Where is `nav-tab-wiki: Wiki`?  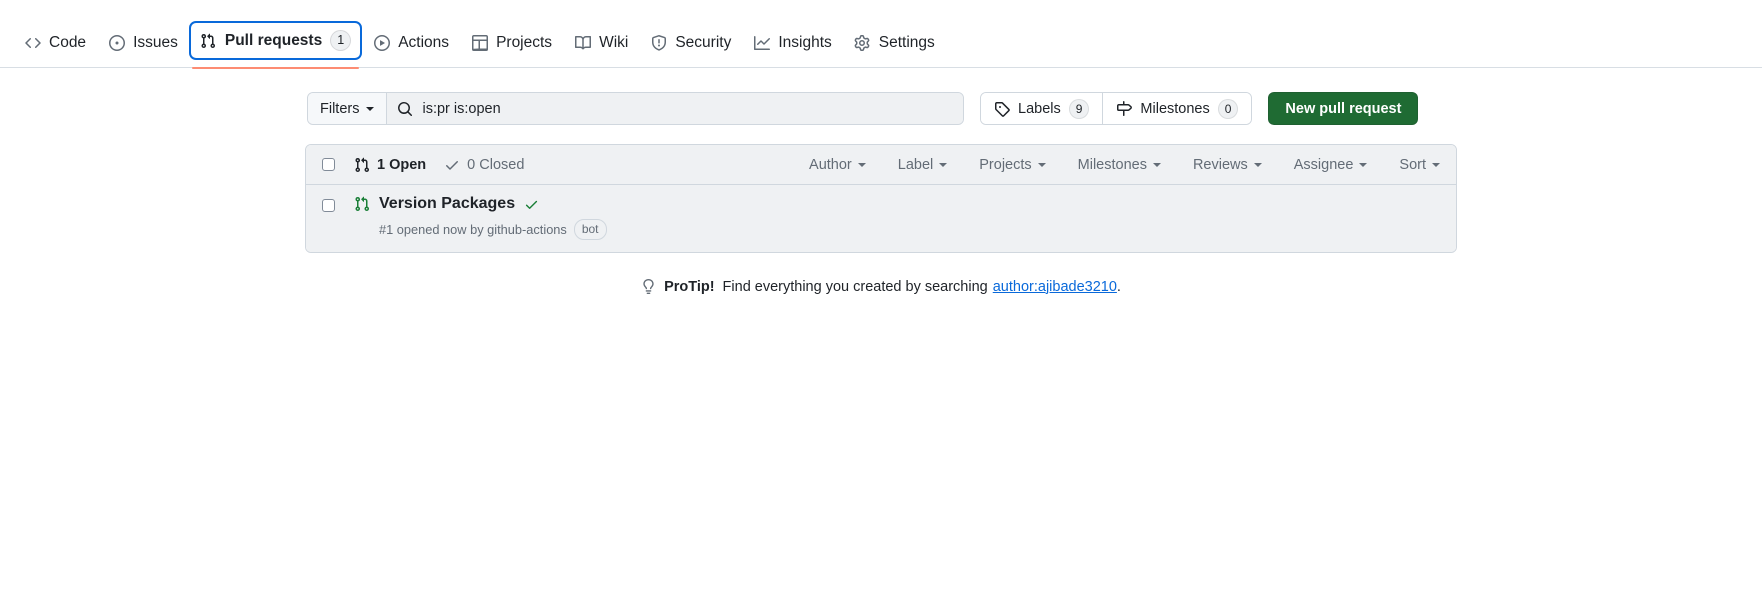 nav-tab-wiki: Wiki is located at coordinates (601, 42).